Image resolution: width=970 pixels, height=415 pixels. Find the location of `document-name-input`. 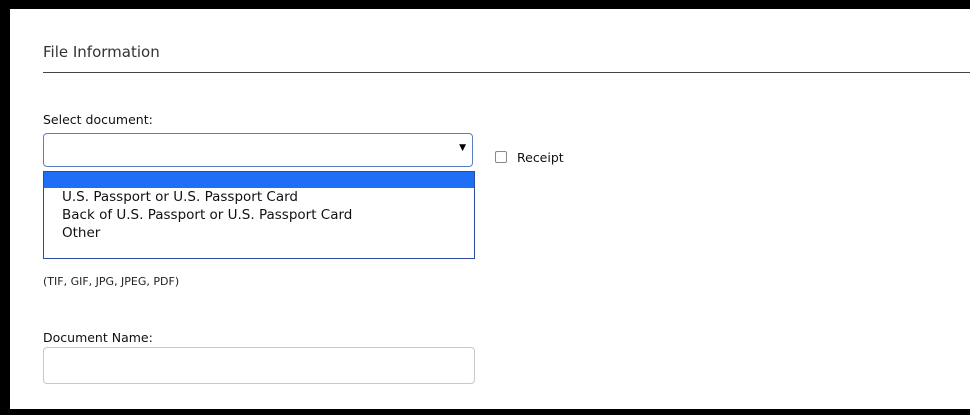

document-name-input is located at coordinates (259, 365).